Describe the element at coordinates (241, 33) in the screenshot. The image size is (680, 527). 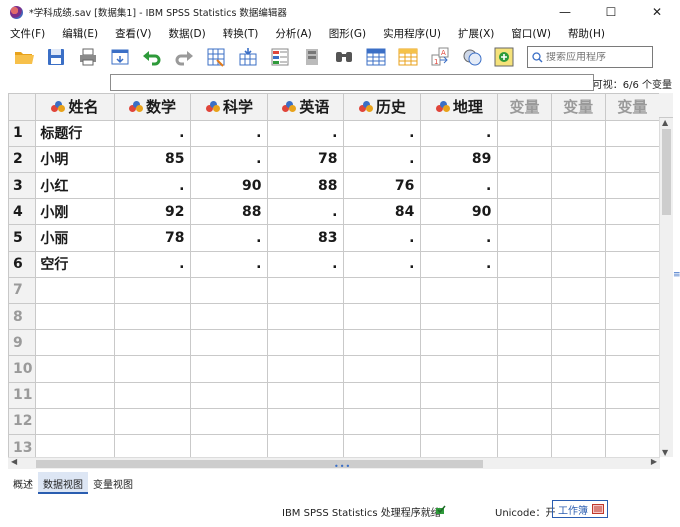
I see `menu-transform: 转换(T)` at that location.